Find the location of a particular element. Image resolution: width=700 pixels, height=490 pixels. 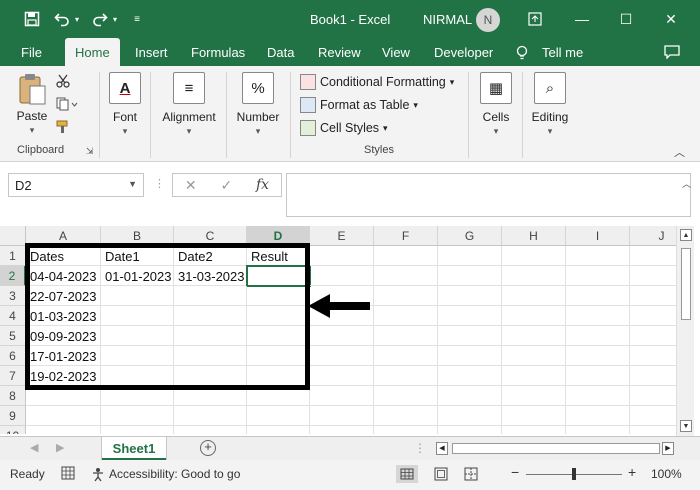

alignment-button: ≡ Alignment ▾ is located at coordinates (189, 104).